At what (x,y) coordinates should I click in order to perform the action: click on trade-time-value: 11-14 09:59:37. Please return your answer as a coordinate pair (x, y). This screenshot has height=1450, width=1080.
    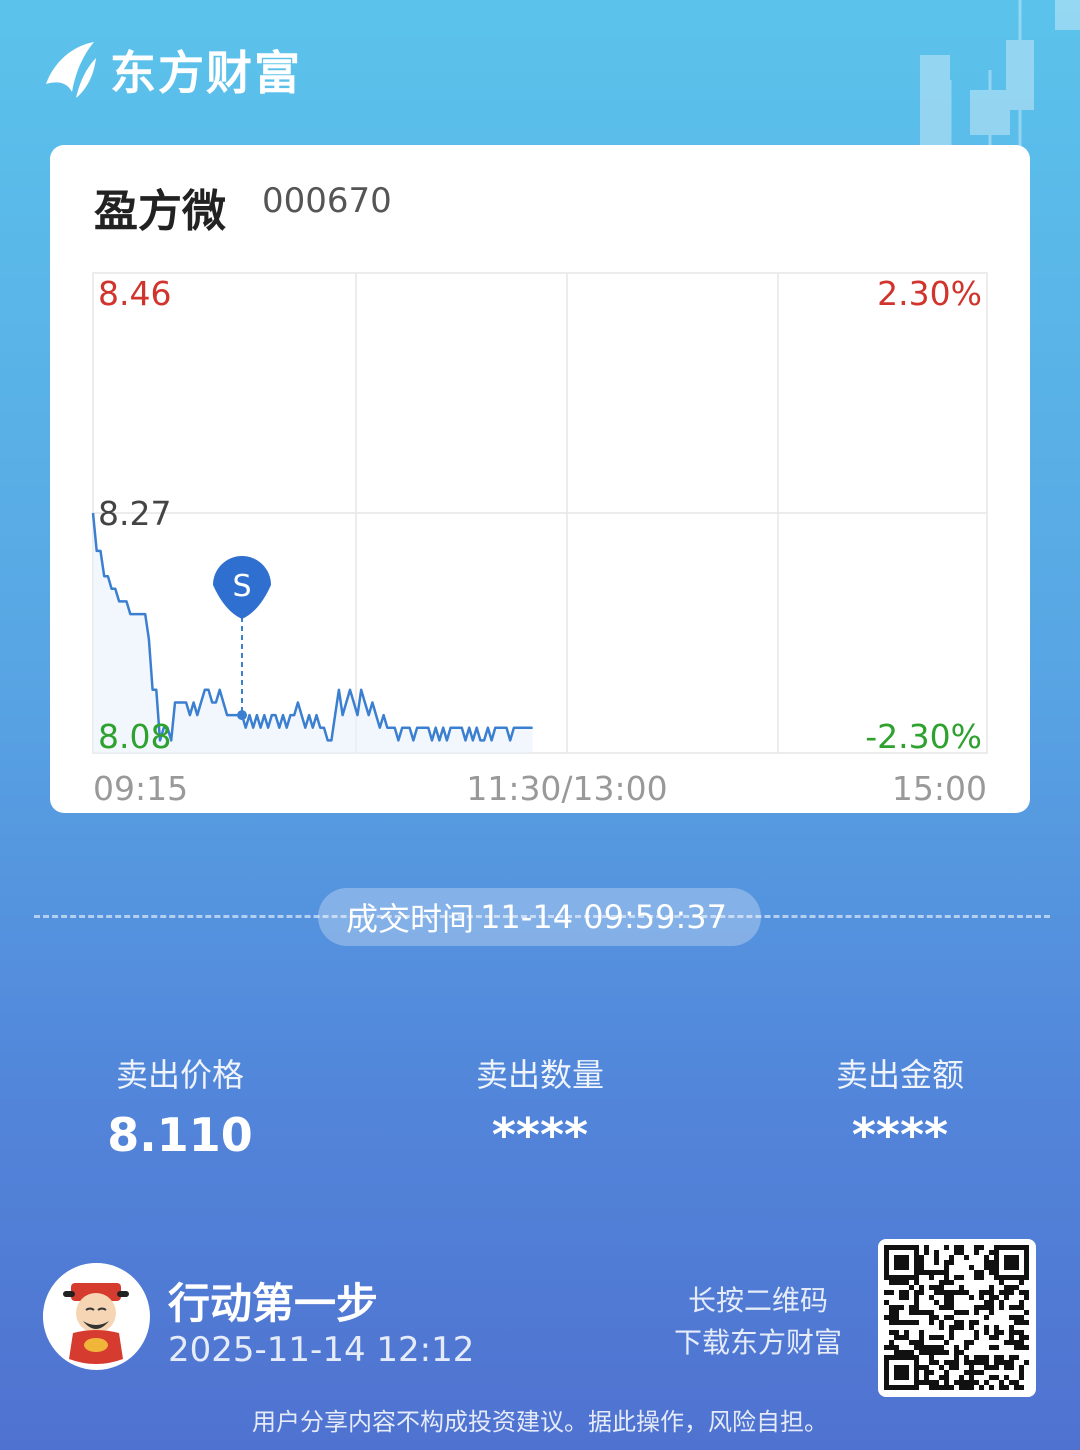
    Looking at the image, I should click on (603, 917).